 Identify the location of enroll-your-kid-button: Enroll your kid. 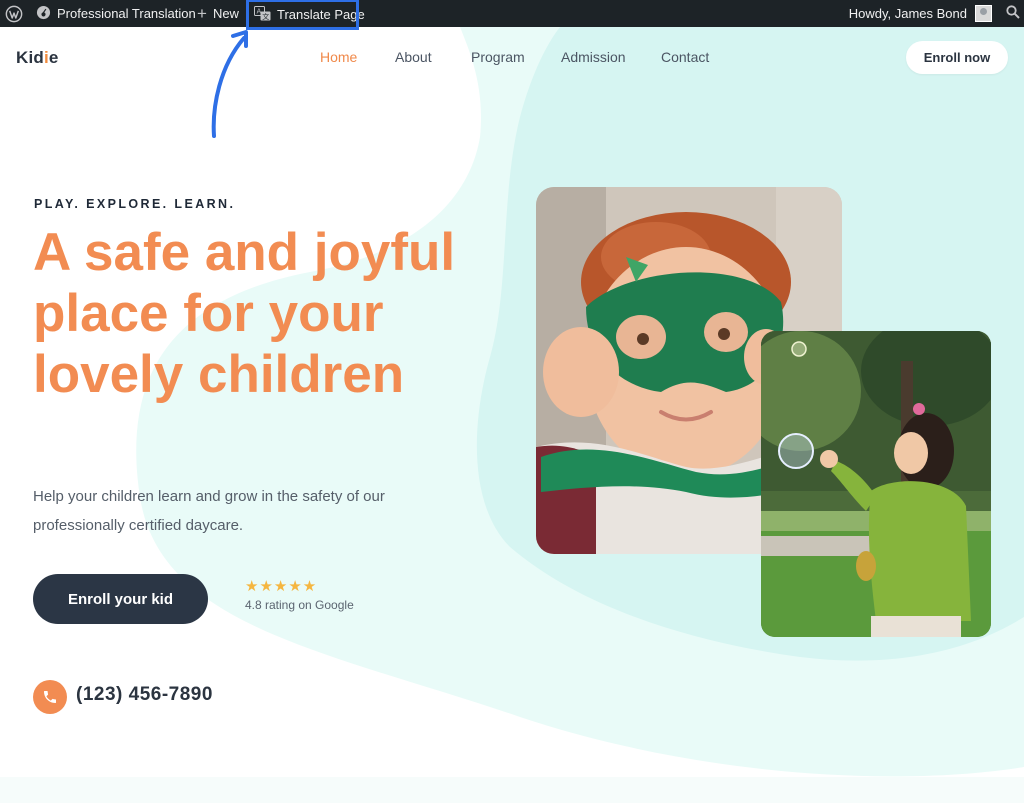
(120, 599).